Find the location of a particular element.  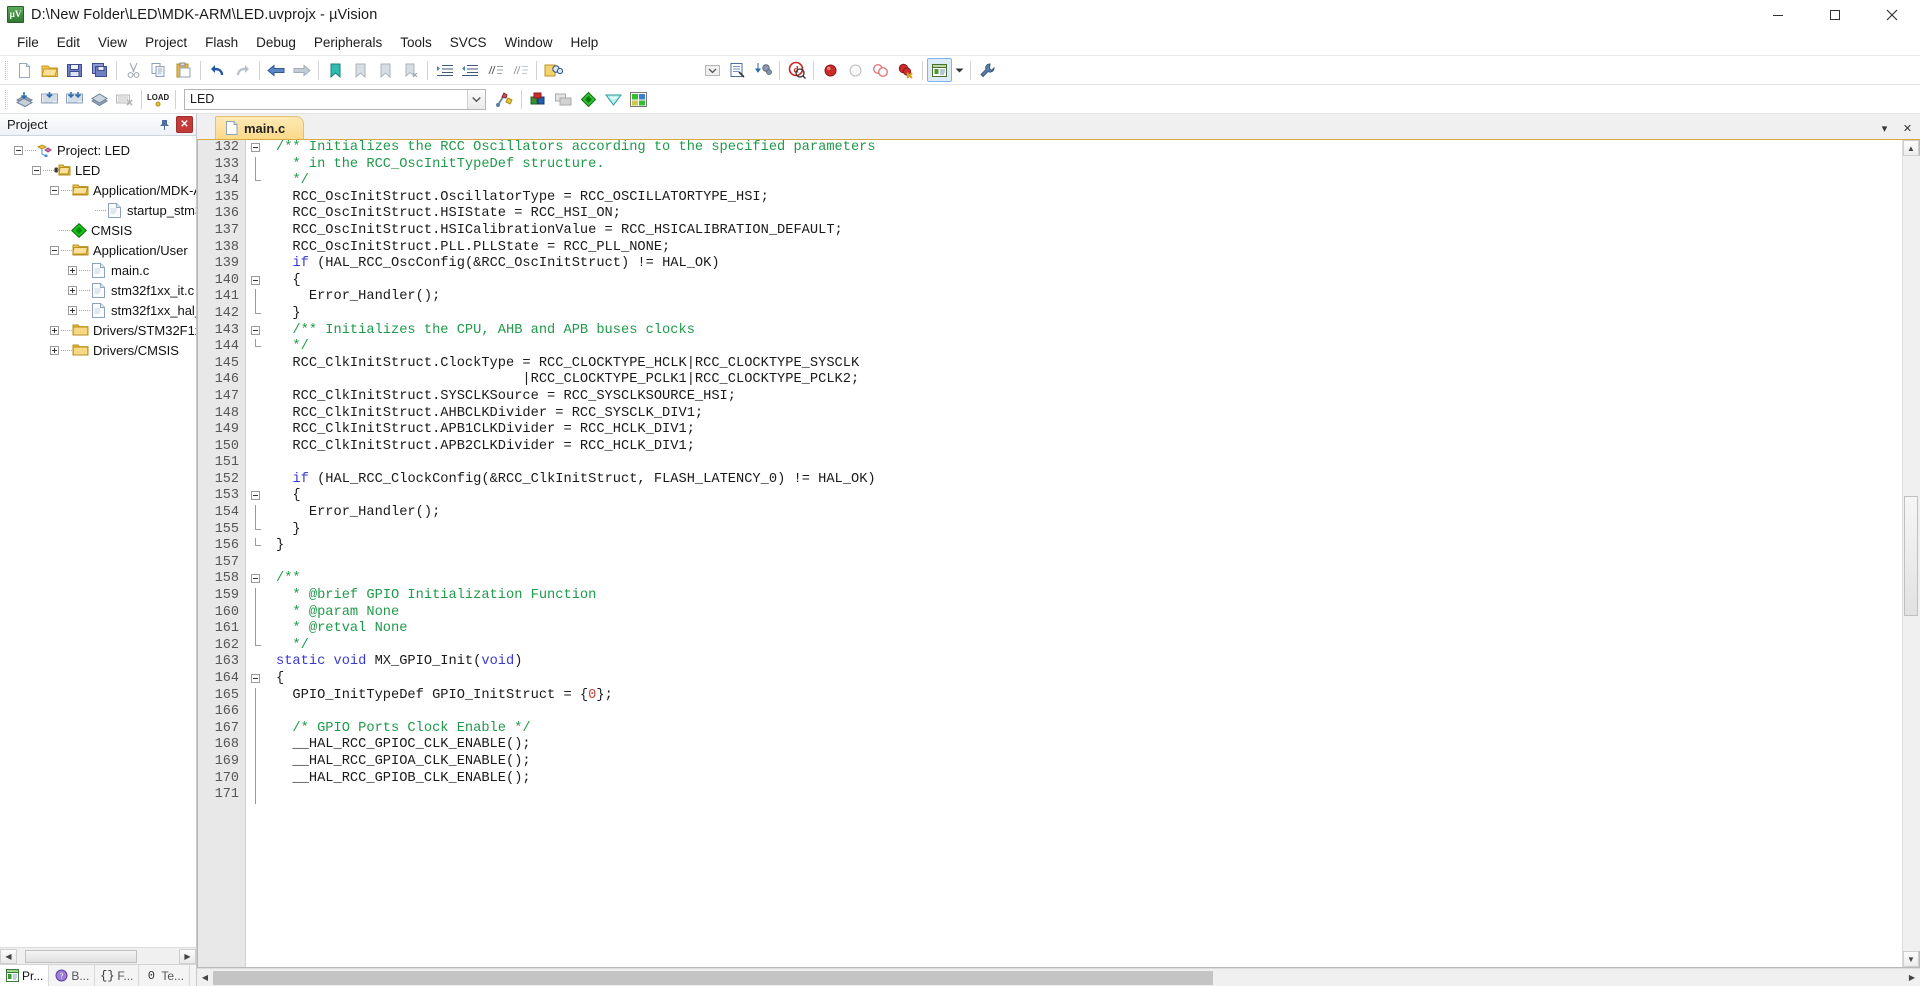

maximize-button is located at coordinates (1834, 15).